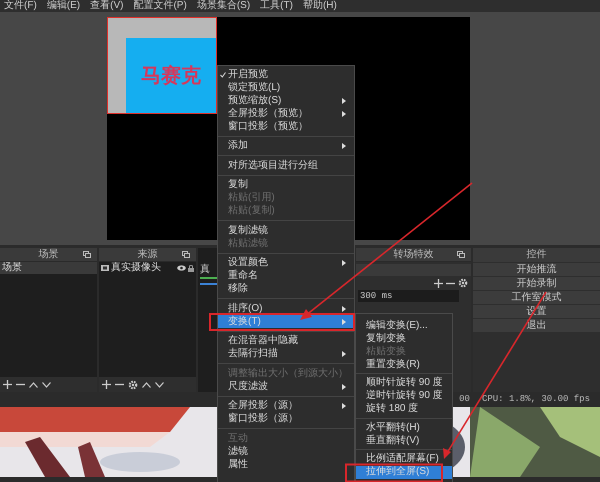 The height and width of the screenshot is (482, 600). Describe the element at coordinates (286, 100) in the screenshot. I see `menu-item: 预览缩放(S)` at that location.